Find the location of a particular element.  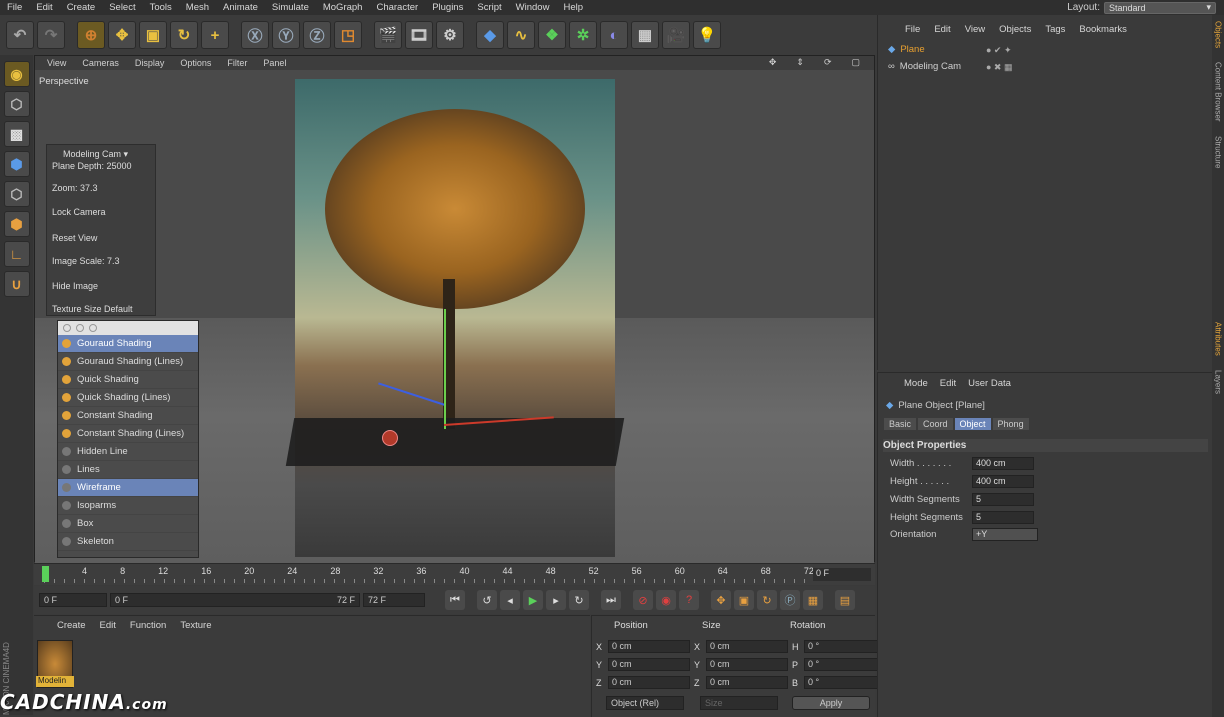

visibility-toggles: ● ✖ ▦ is located at coordinates (999, 67).